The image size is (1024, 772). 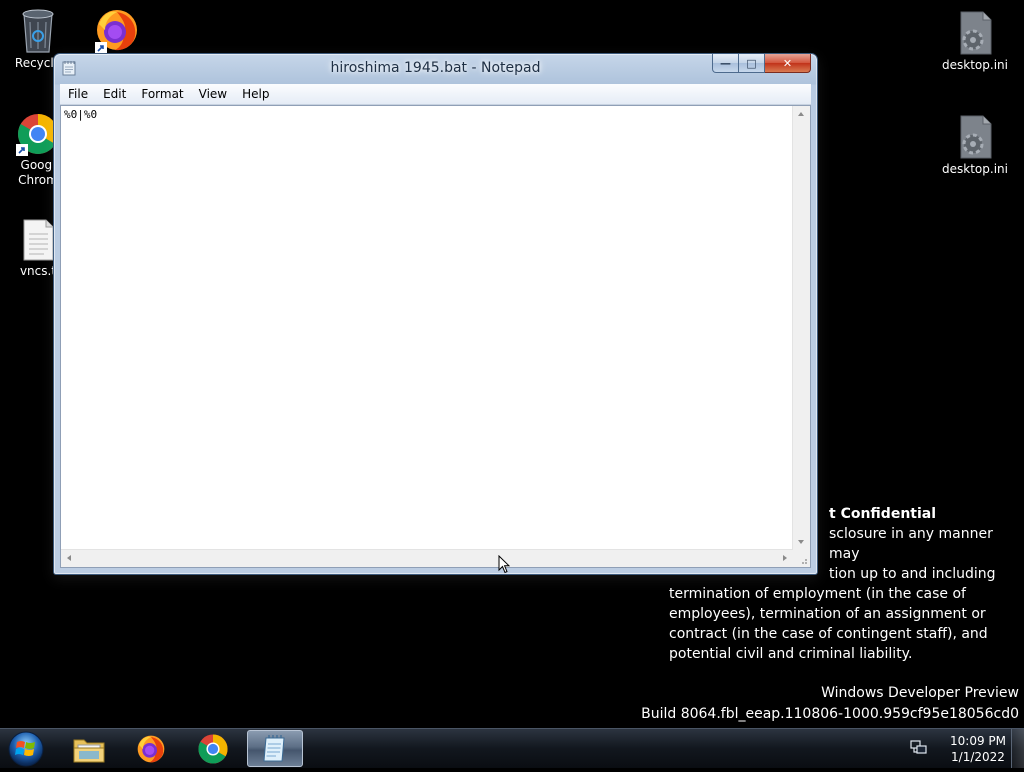 What do you see at coordinates (975, 169) in the screenshot?
I see `desktop-ini-2-label: desktop.ini` at bounding box center [975, 169].